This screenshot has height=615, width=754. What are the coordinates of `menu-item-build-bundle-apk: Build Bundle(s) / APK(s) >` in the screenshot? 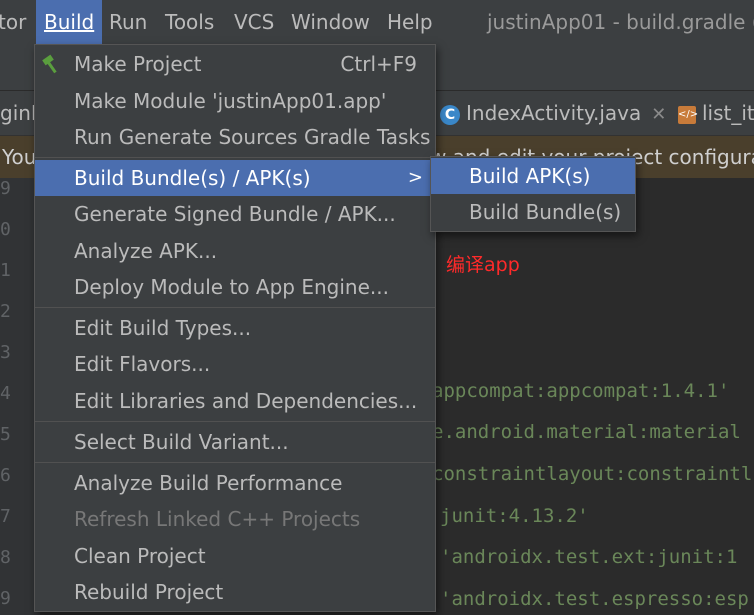 It's located at (235, 178).